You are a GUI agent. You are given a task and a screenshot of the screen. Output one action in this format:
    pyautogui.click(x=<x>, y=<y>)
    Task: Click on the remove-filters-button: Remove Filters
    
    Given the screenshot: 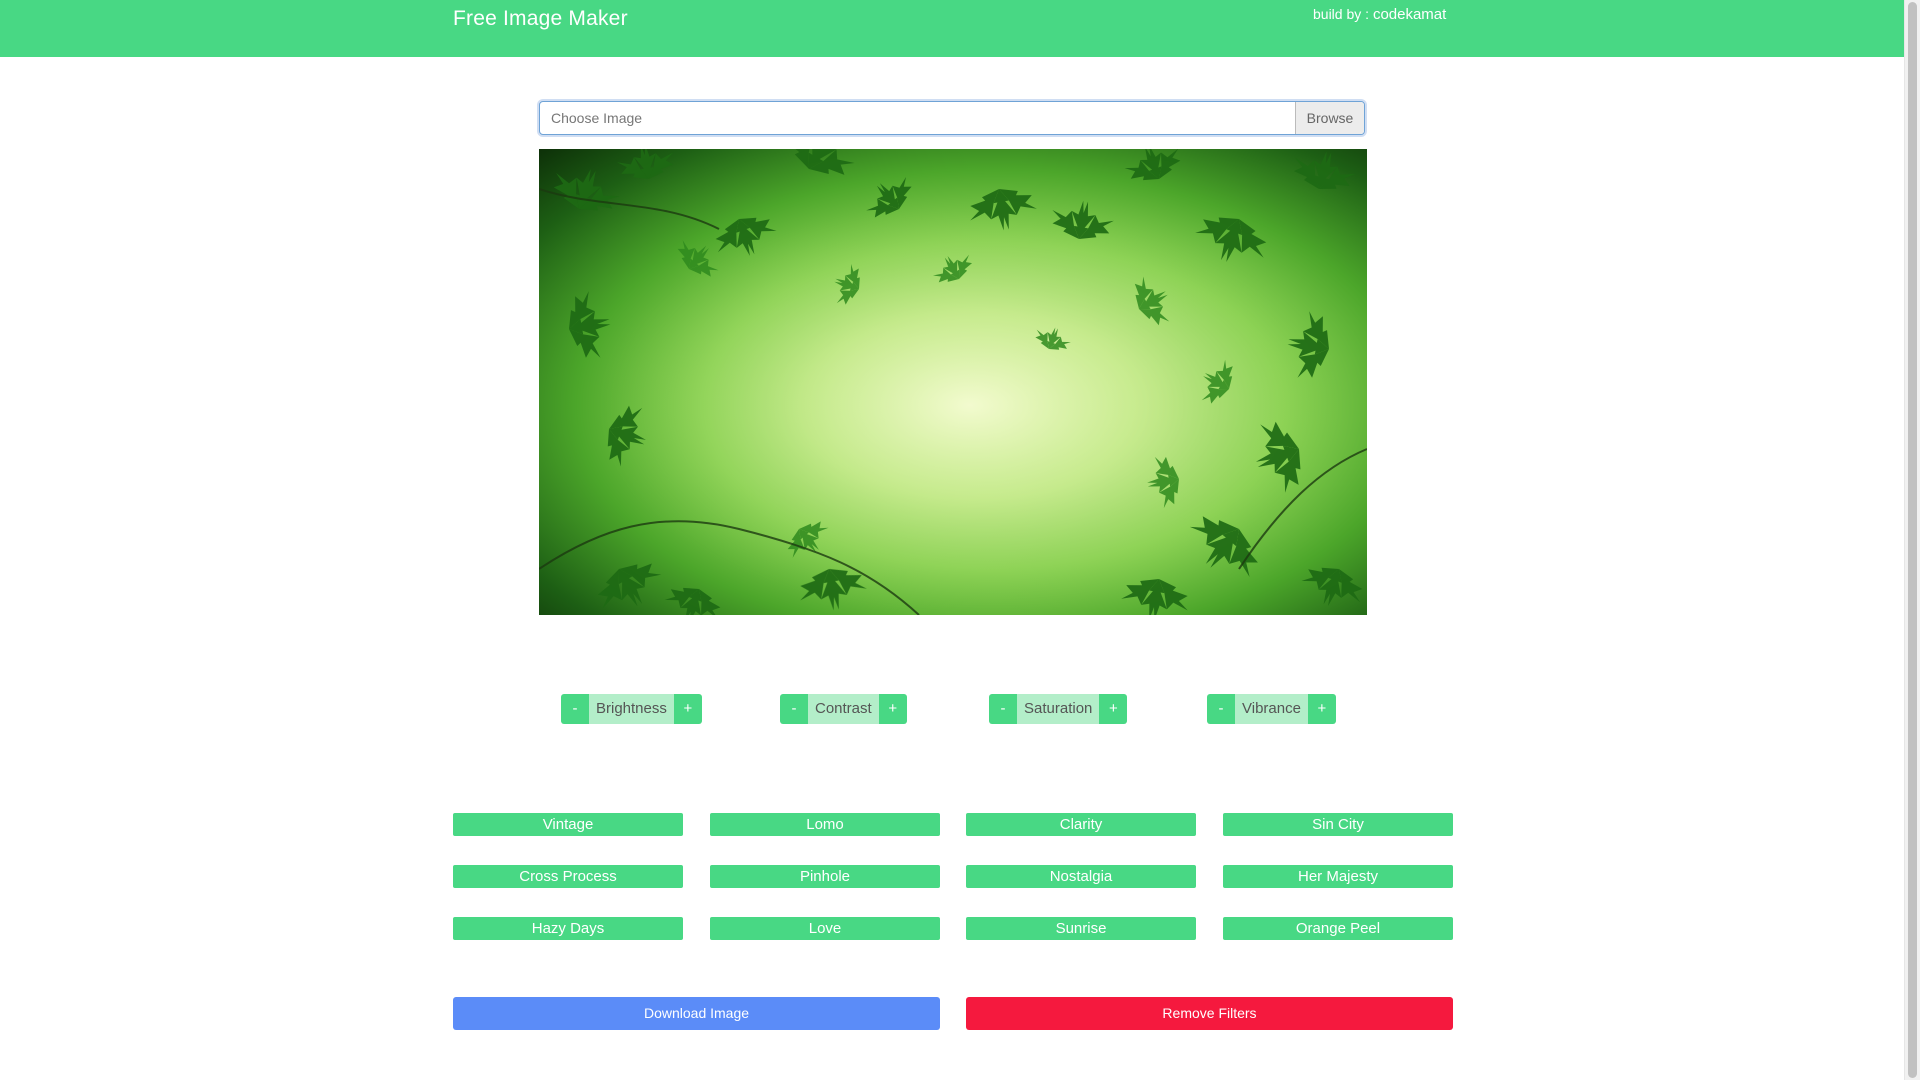 What is the action you would take?
    pyautogui.click(x=1209, y=1013)
    